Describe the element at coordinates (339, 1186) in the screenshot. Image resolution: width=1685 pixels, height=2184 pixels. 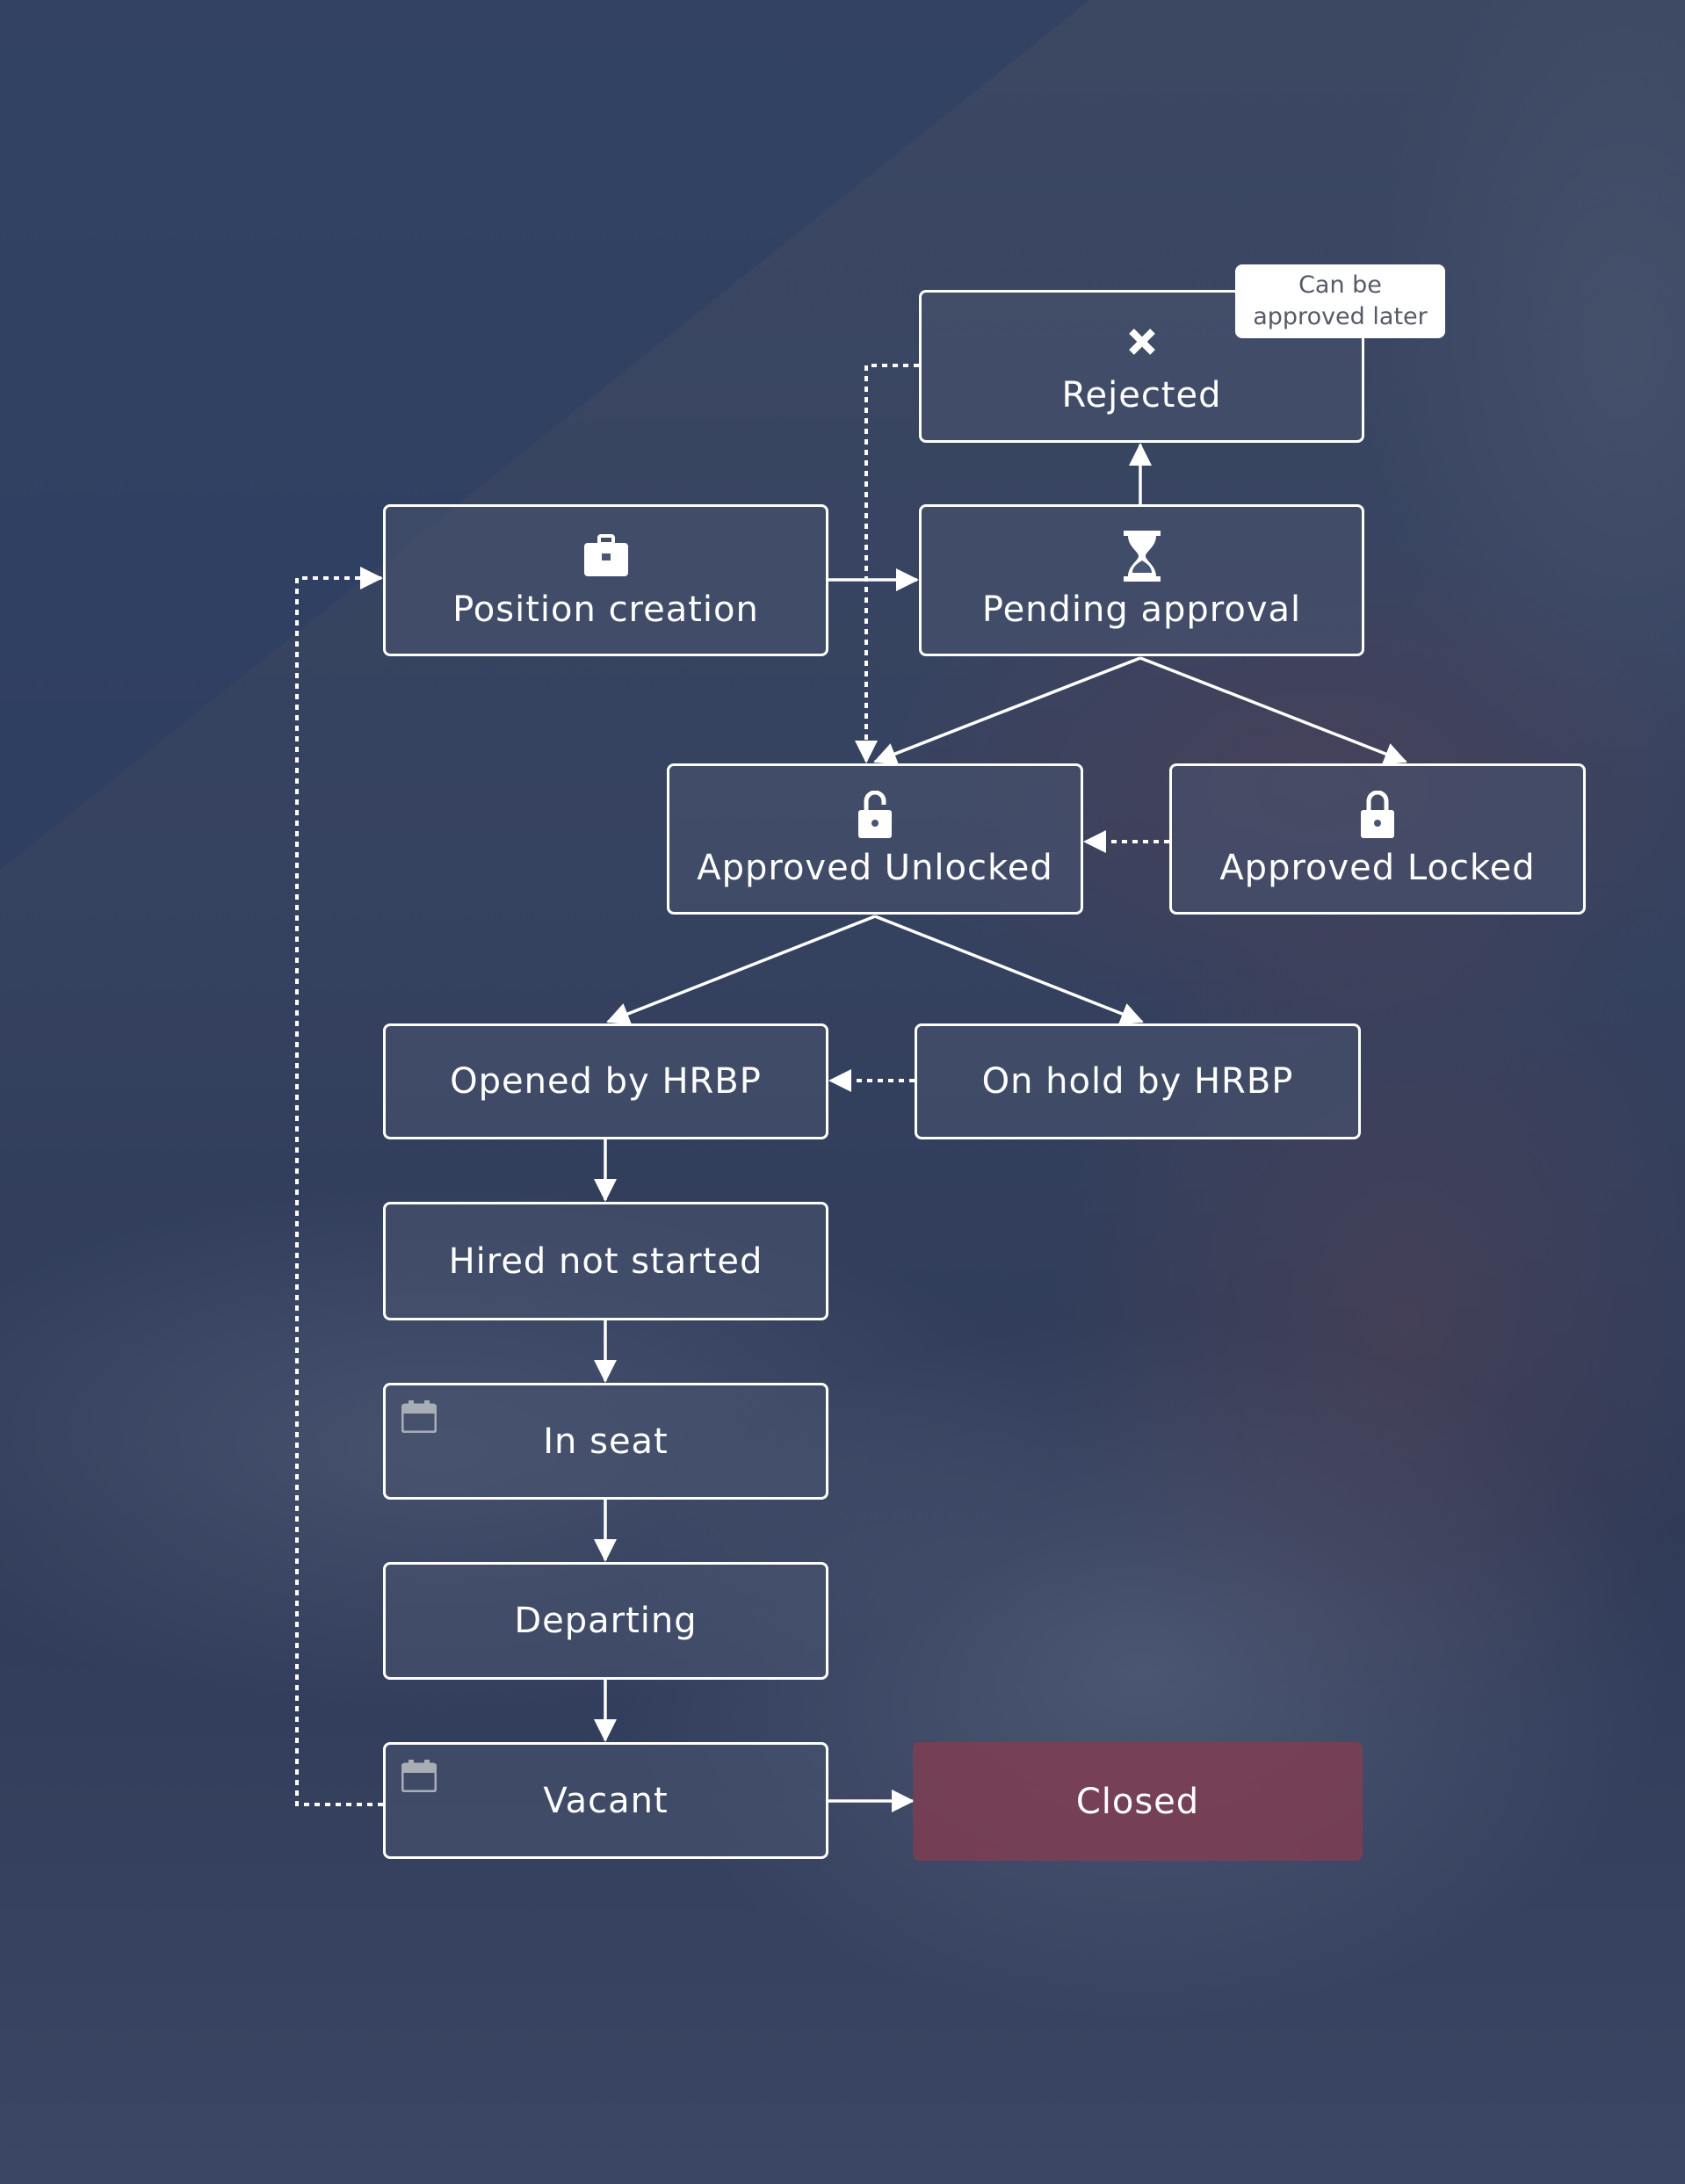
I see `edge-vacant-to-position-dotted` at that location.